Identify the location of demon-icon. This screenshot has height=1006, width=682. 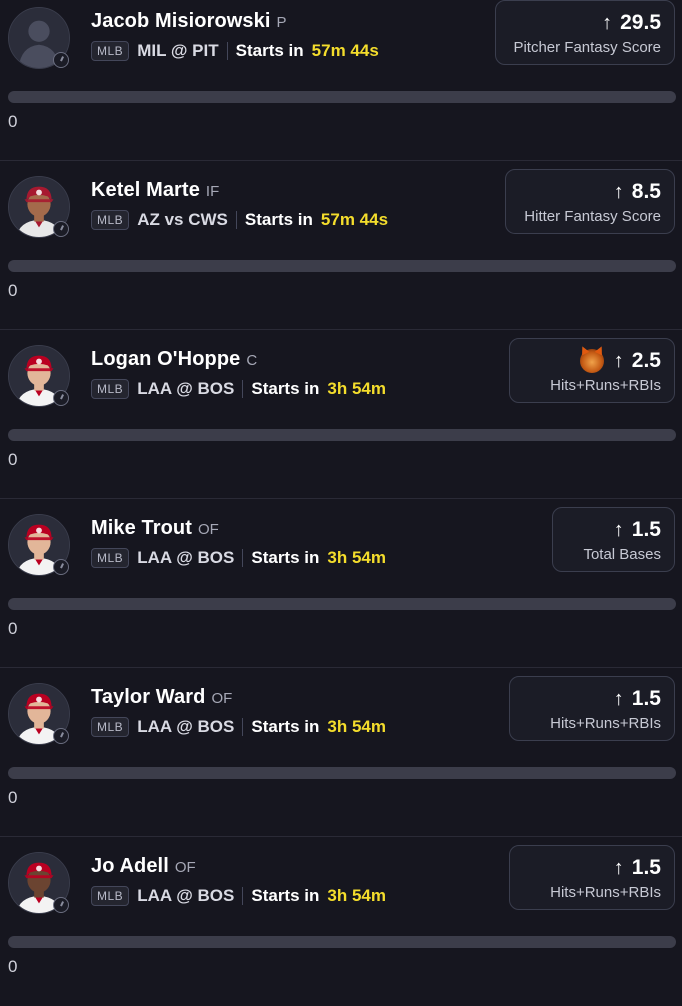
(591, 361).